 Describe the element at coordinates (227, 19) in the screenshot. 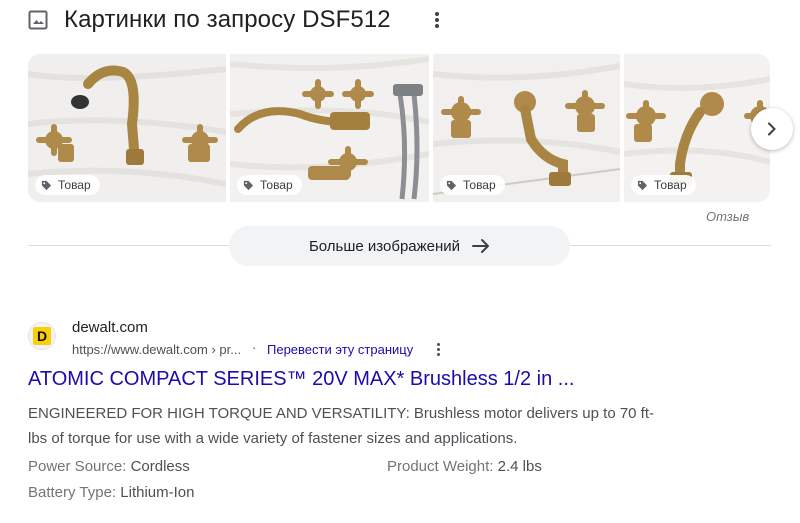

I see `images-heading: Картинки по запросу DSF512` at that location.